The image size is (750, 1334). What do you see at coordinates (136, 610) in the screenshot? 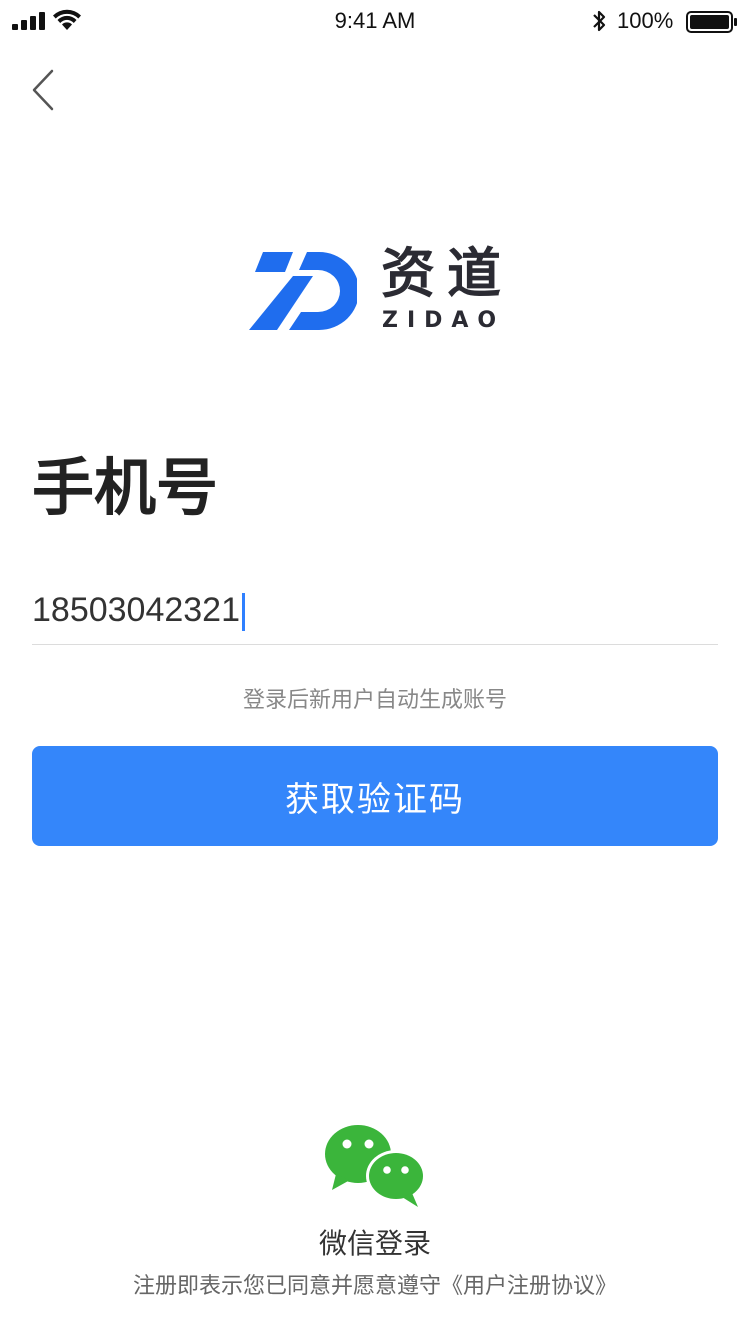
I see `phone-number-text: 18503042321` at bounding box center [136, 610].